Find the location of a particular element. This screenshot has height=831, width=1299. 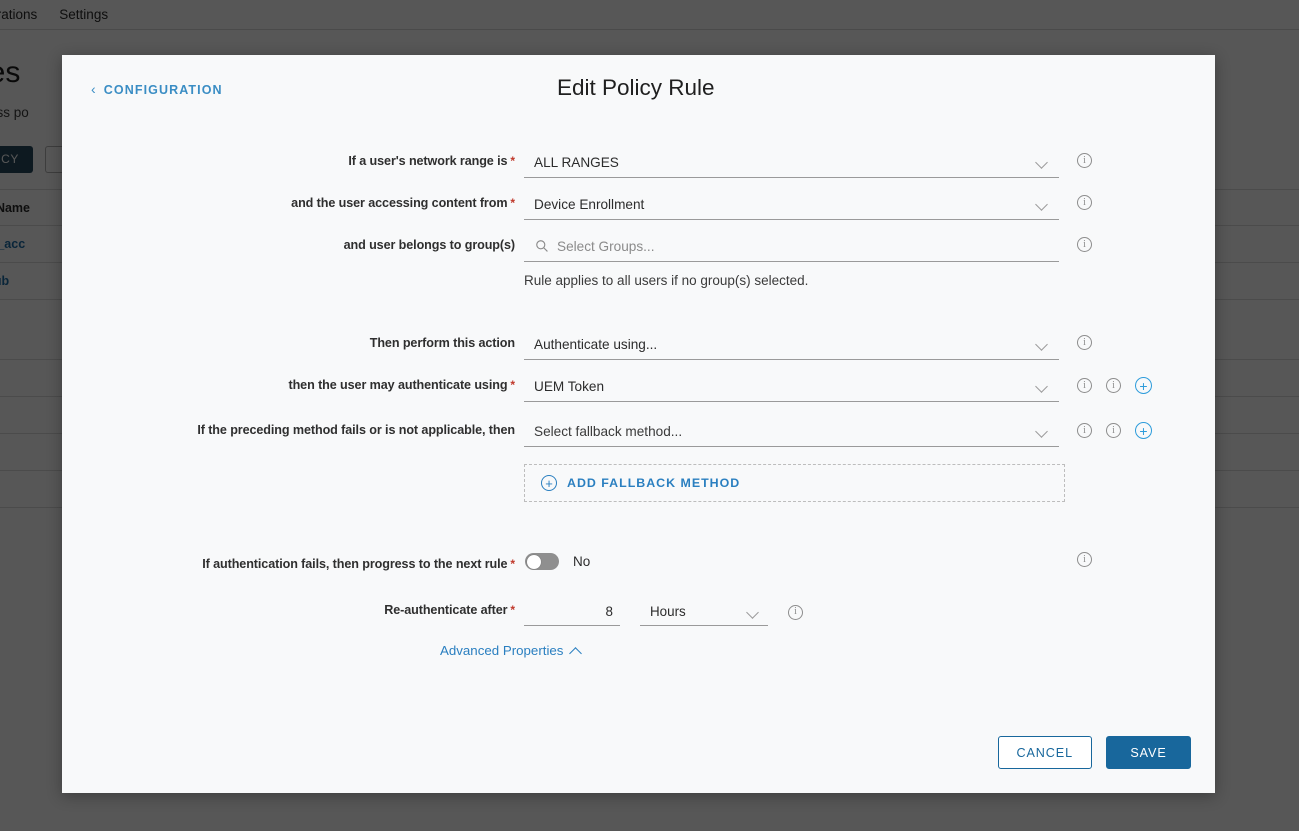

network-range-value: ALL RANGES is located at coordinates (576, 162).